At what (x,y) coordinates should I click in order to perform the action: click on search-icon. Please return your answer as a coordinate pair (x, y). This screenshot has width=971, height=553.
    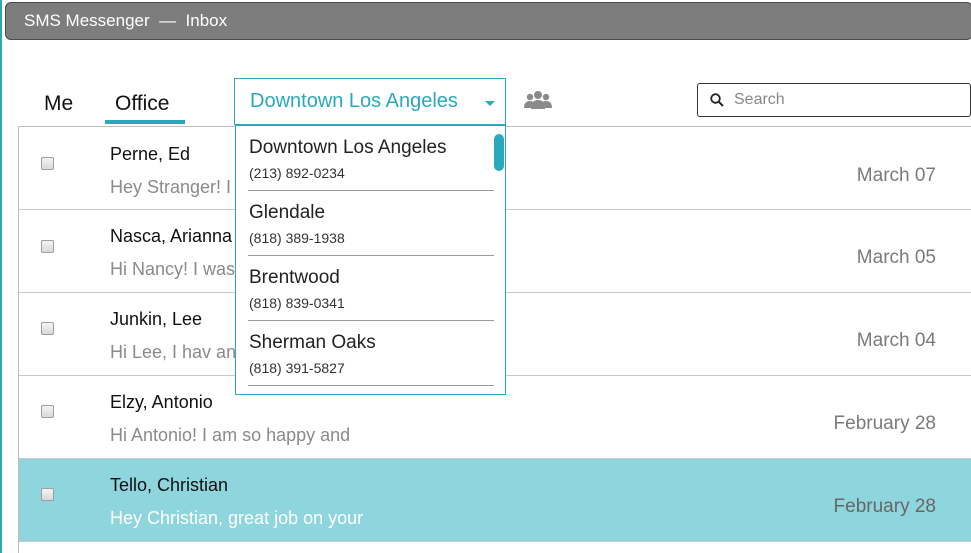
    Looking at the image, I should click on (717, 100).